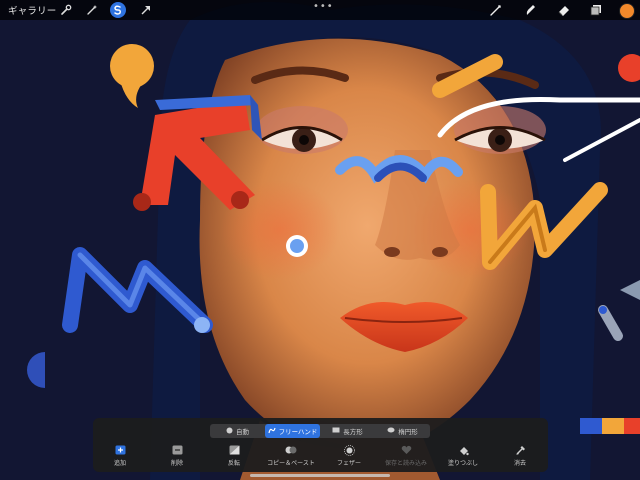 The height and width of the screenshot is (480, 640). Describe the element at coordinates (242, 432) in the screenshot. I see `mode-label: 自動` at that location.